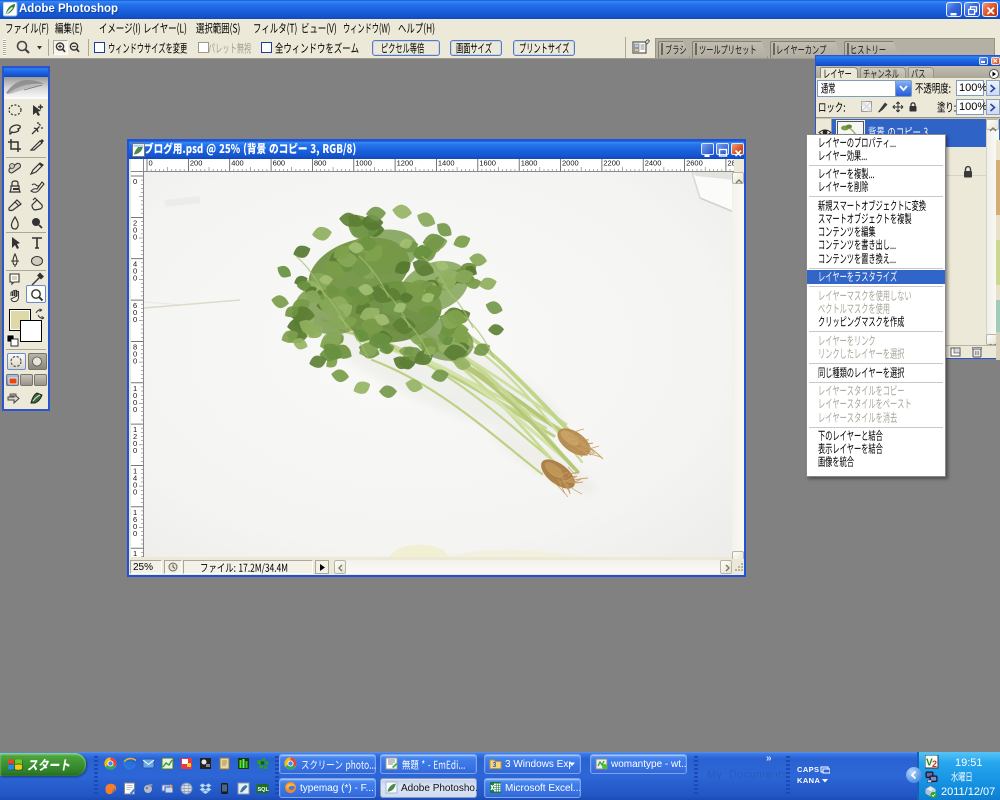 The width and height of the screenshot is (1000, 800). What do you see at coordinates (279, 163) in the screenshot?
I see `svg-text: 600` at bounding box center [279, 163].